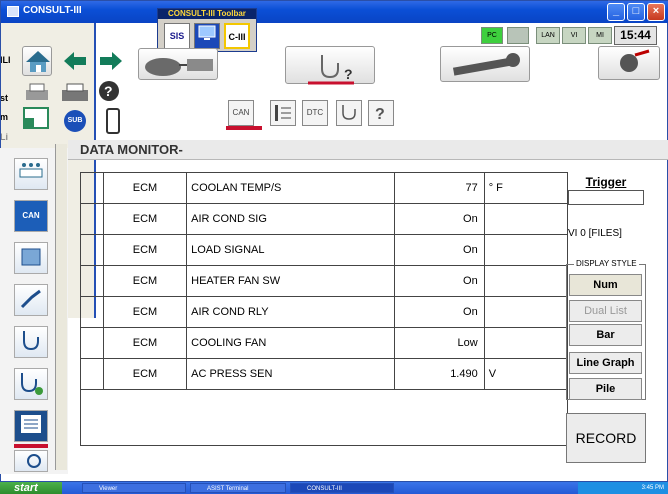  I want to click on line-graph-button: Line Graph, so click(605, 363).